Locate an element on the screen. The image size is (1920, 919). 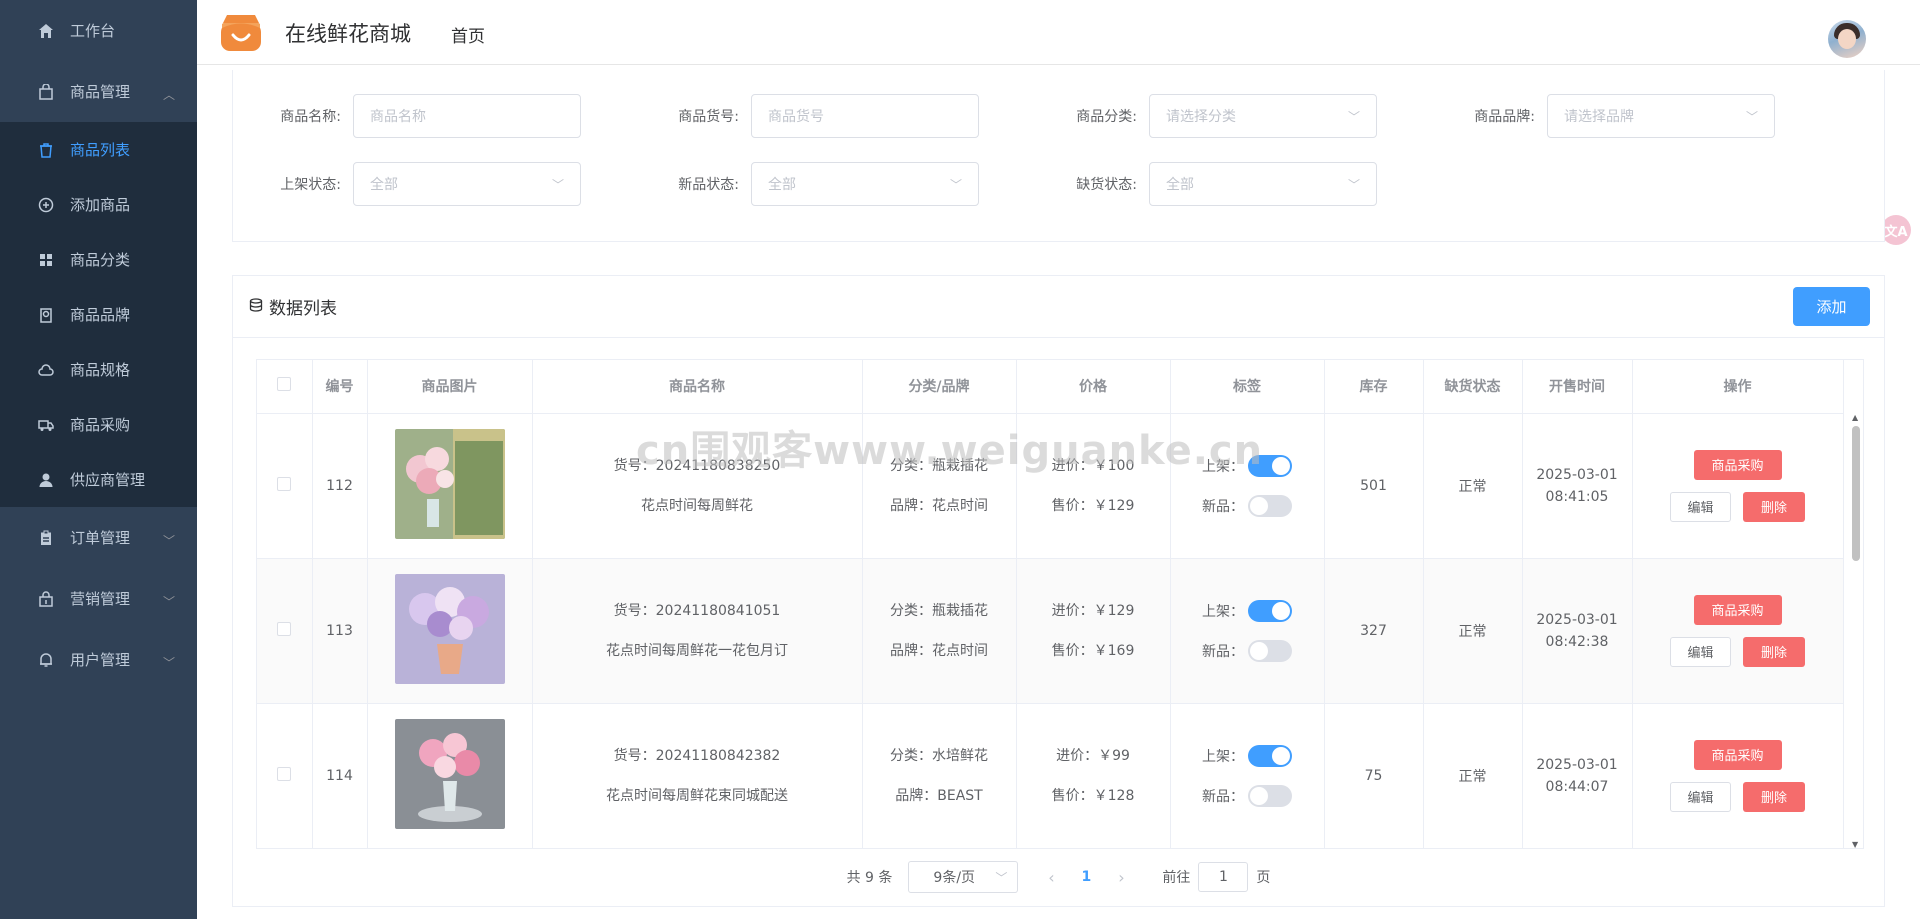
cell-id: 112 is located at coordinates (340, 486).